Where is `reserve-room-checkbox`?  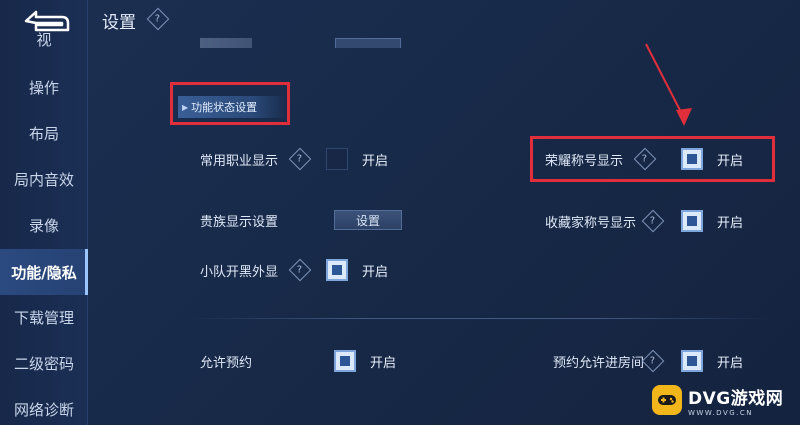
reserve-room-checkbox is located at coordinates (692, 361).